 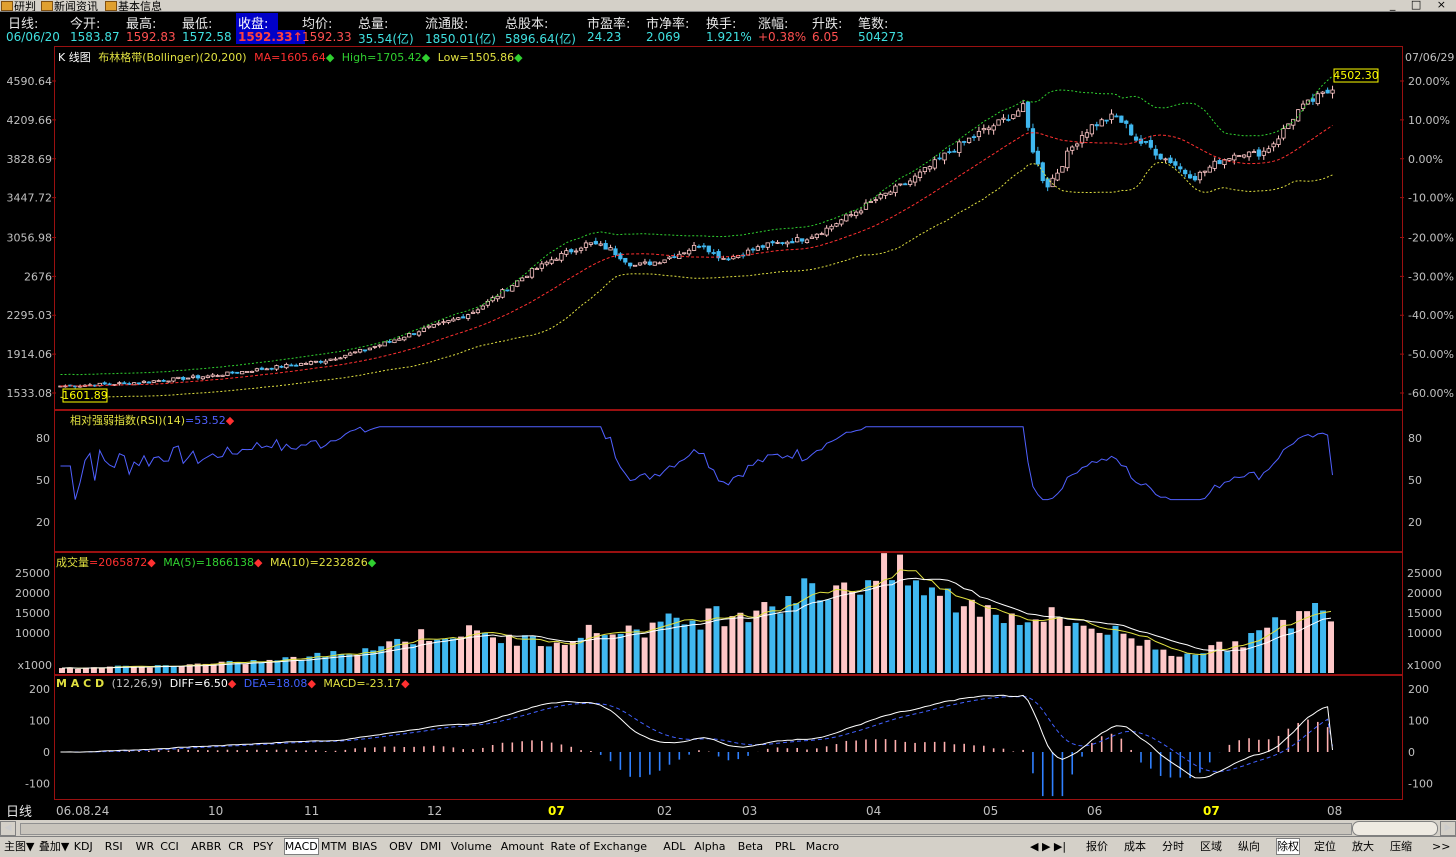 I want to click on indicator-button-cr: CR, so click(x=235, y=846).